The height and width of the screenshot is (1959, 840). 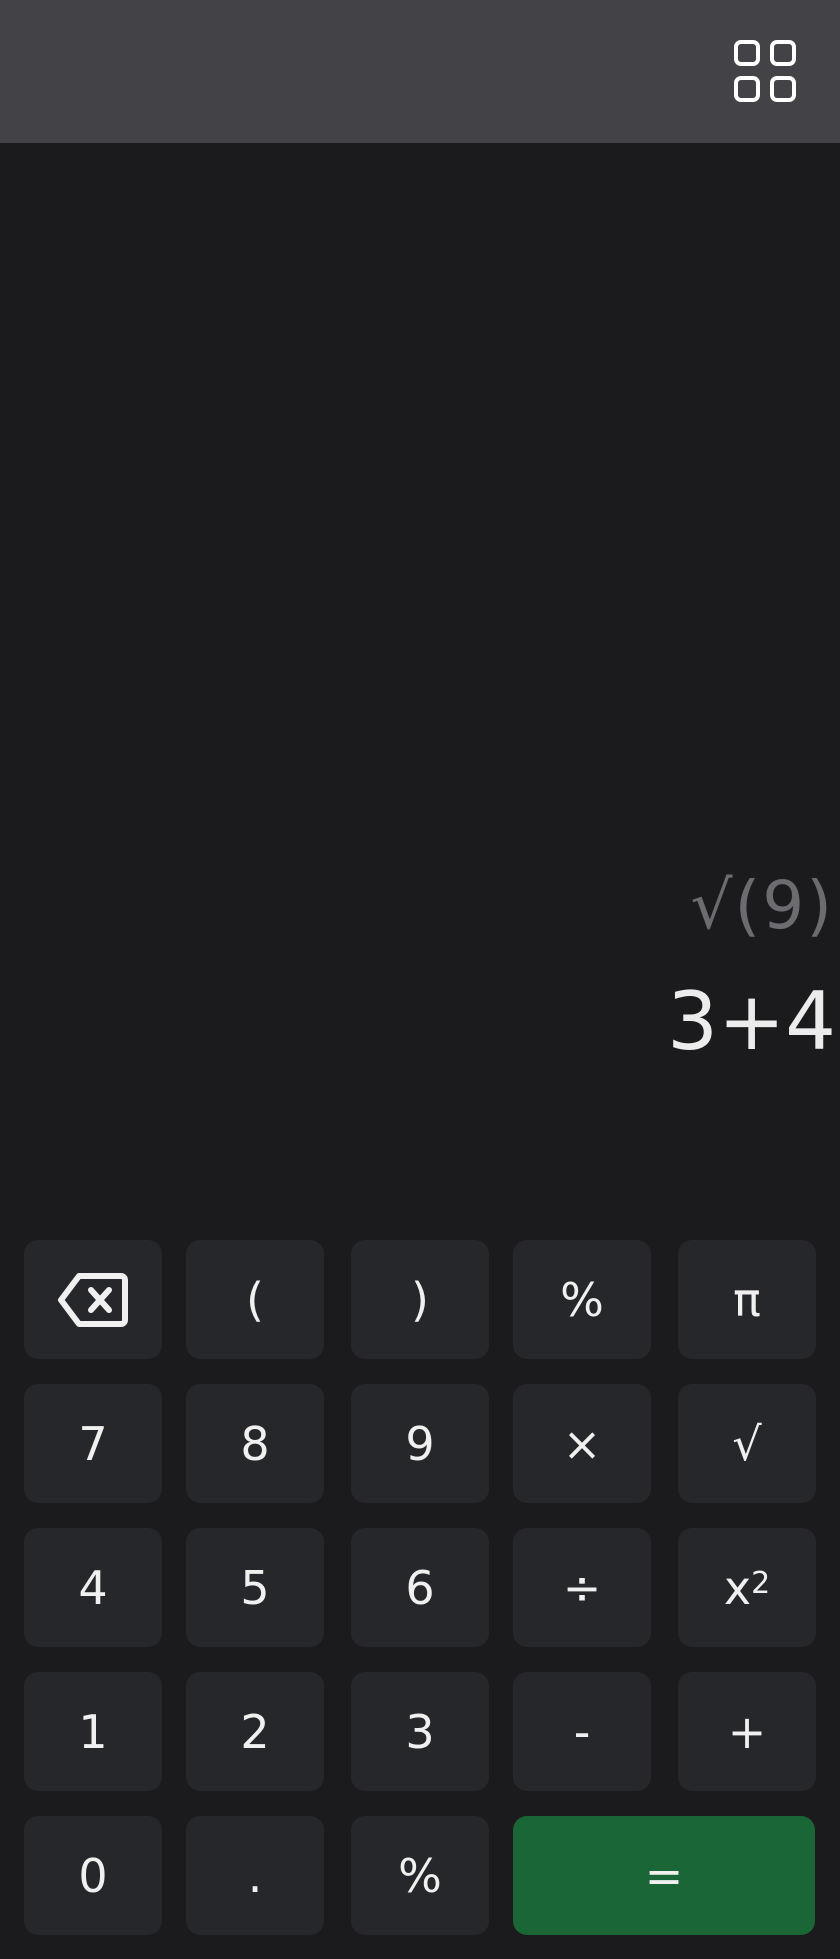 I want to click on digit-5-button: 5, so click(x=255, y=1587).